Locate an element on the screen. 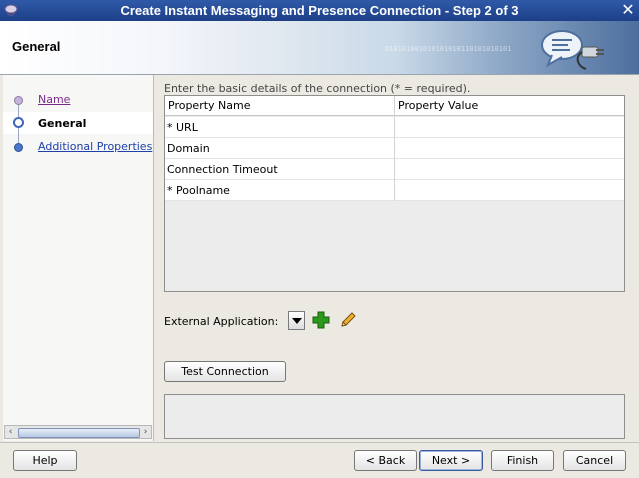 This screenshot has height=478, width=639. dropdown-arrow-icon is located at coordinates (297, 321).